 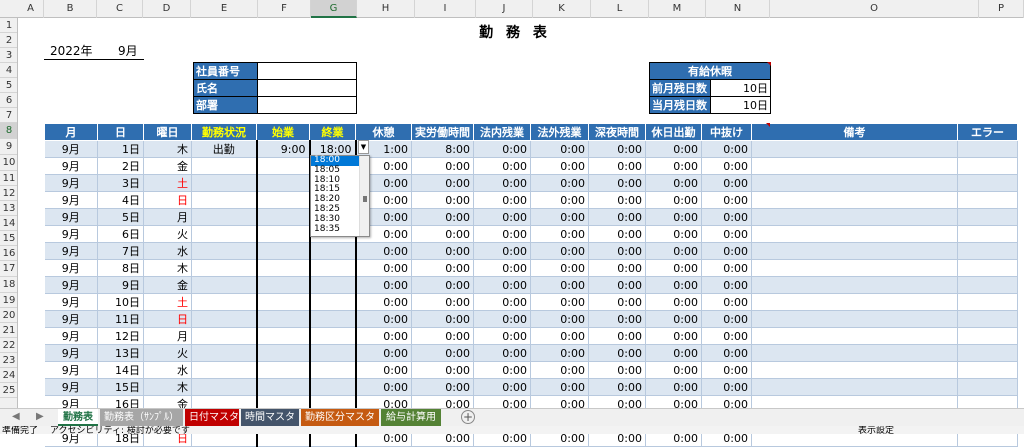 I want to click on day-cell: 13日, so click(x=120, y=353).